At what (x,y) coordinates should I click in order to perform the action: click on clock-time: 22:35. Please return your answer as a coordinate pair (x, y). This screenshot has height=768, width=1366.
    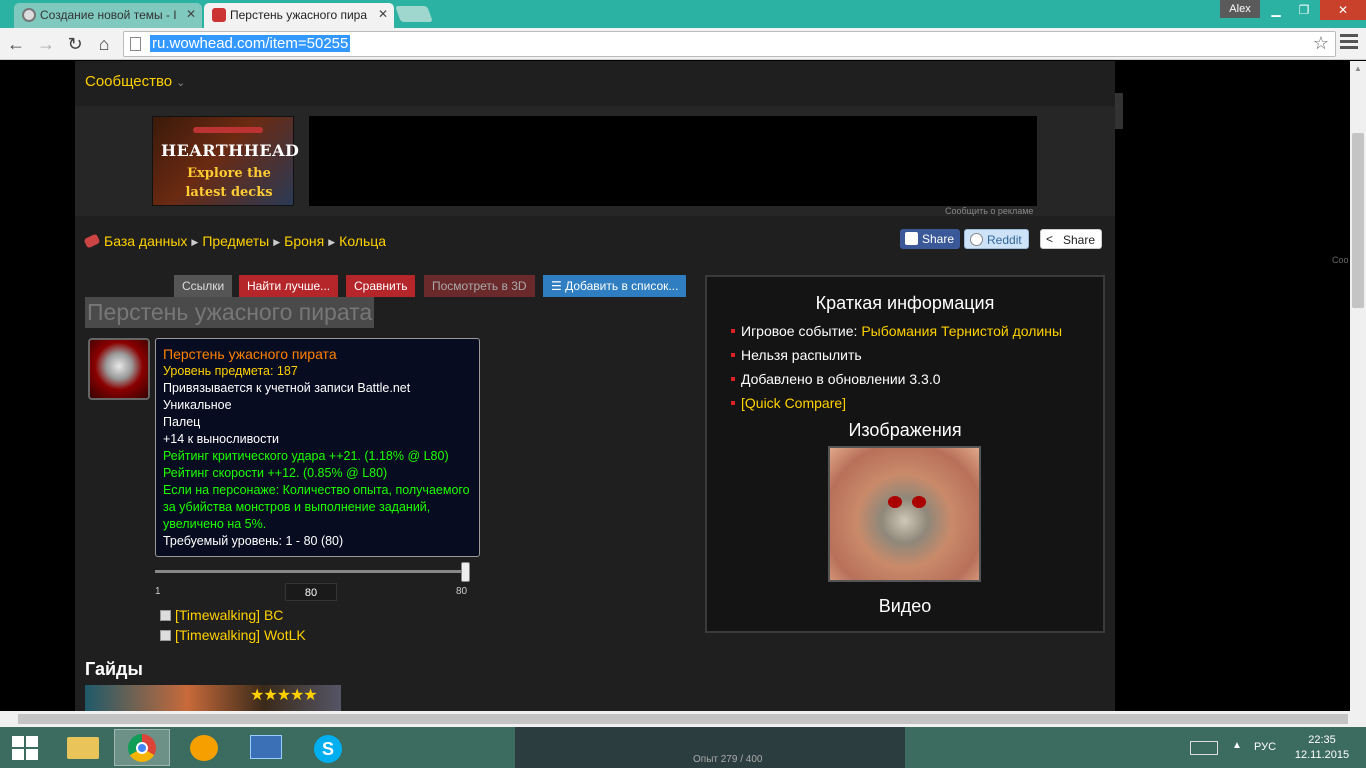
    Looking at the image, I should click on (1322, 740).